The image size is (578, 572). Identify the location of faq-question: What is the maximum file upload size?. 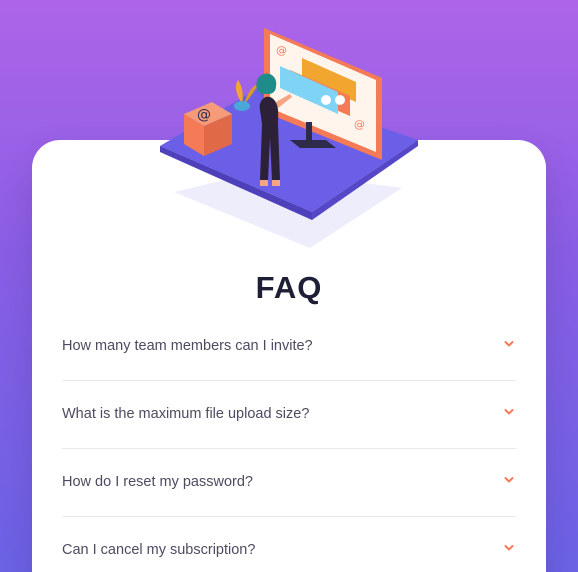
(186, 414).